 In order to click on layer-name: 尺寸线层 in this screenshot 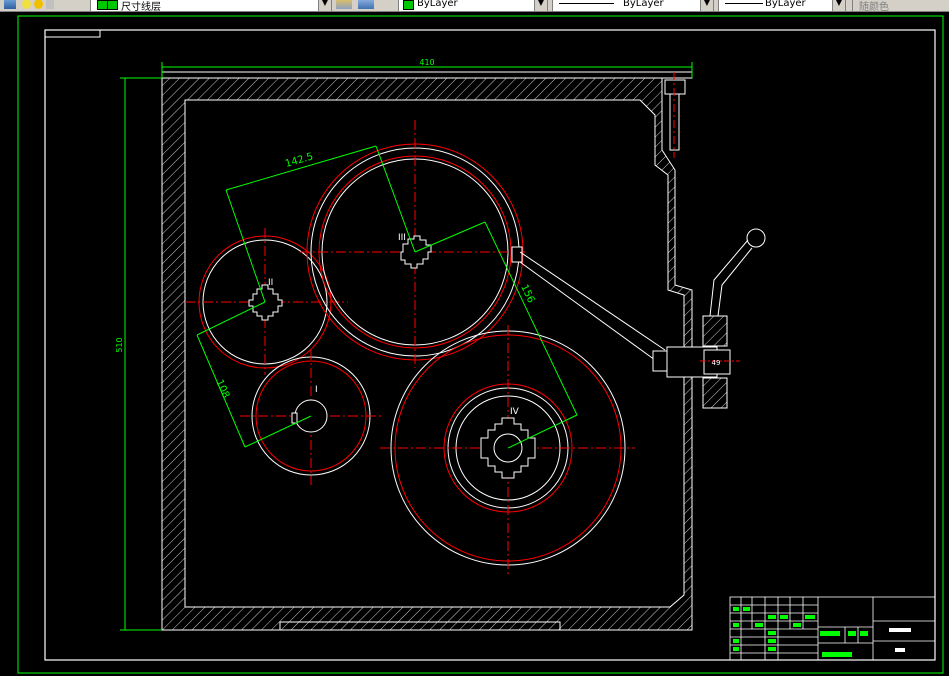, I will do `click(141, 7)`.